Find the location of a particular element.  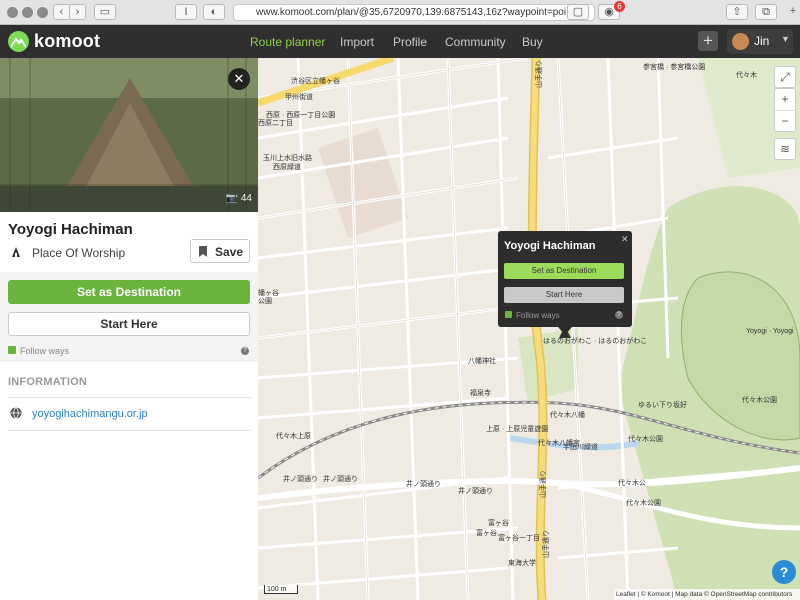

save-button: Save is located at coordinates (220, 251).